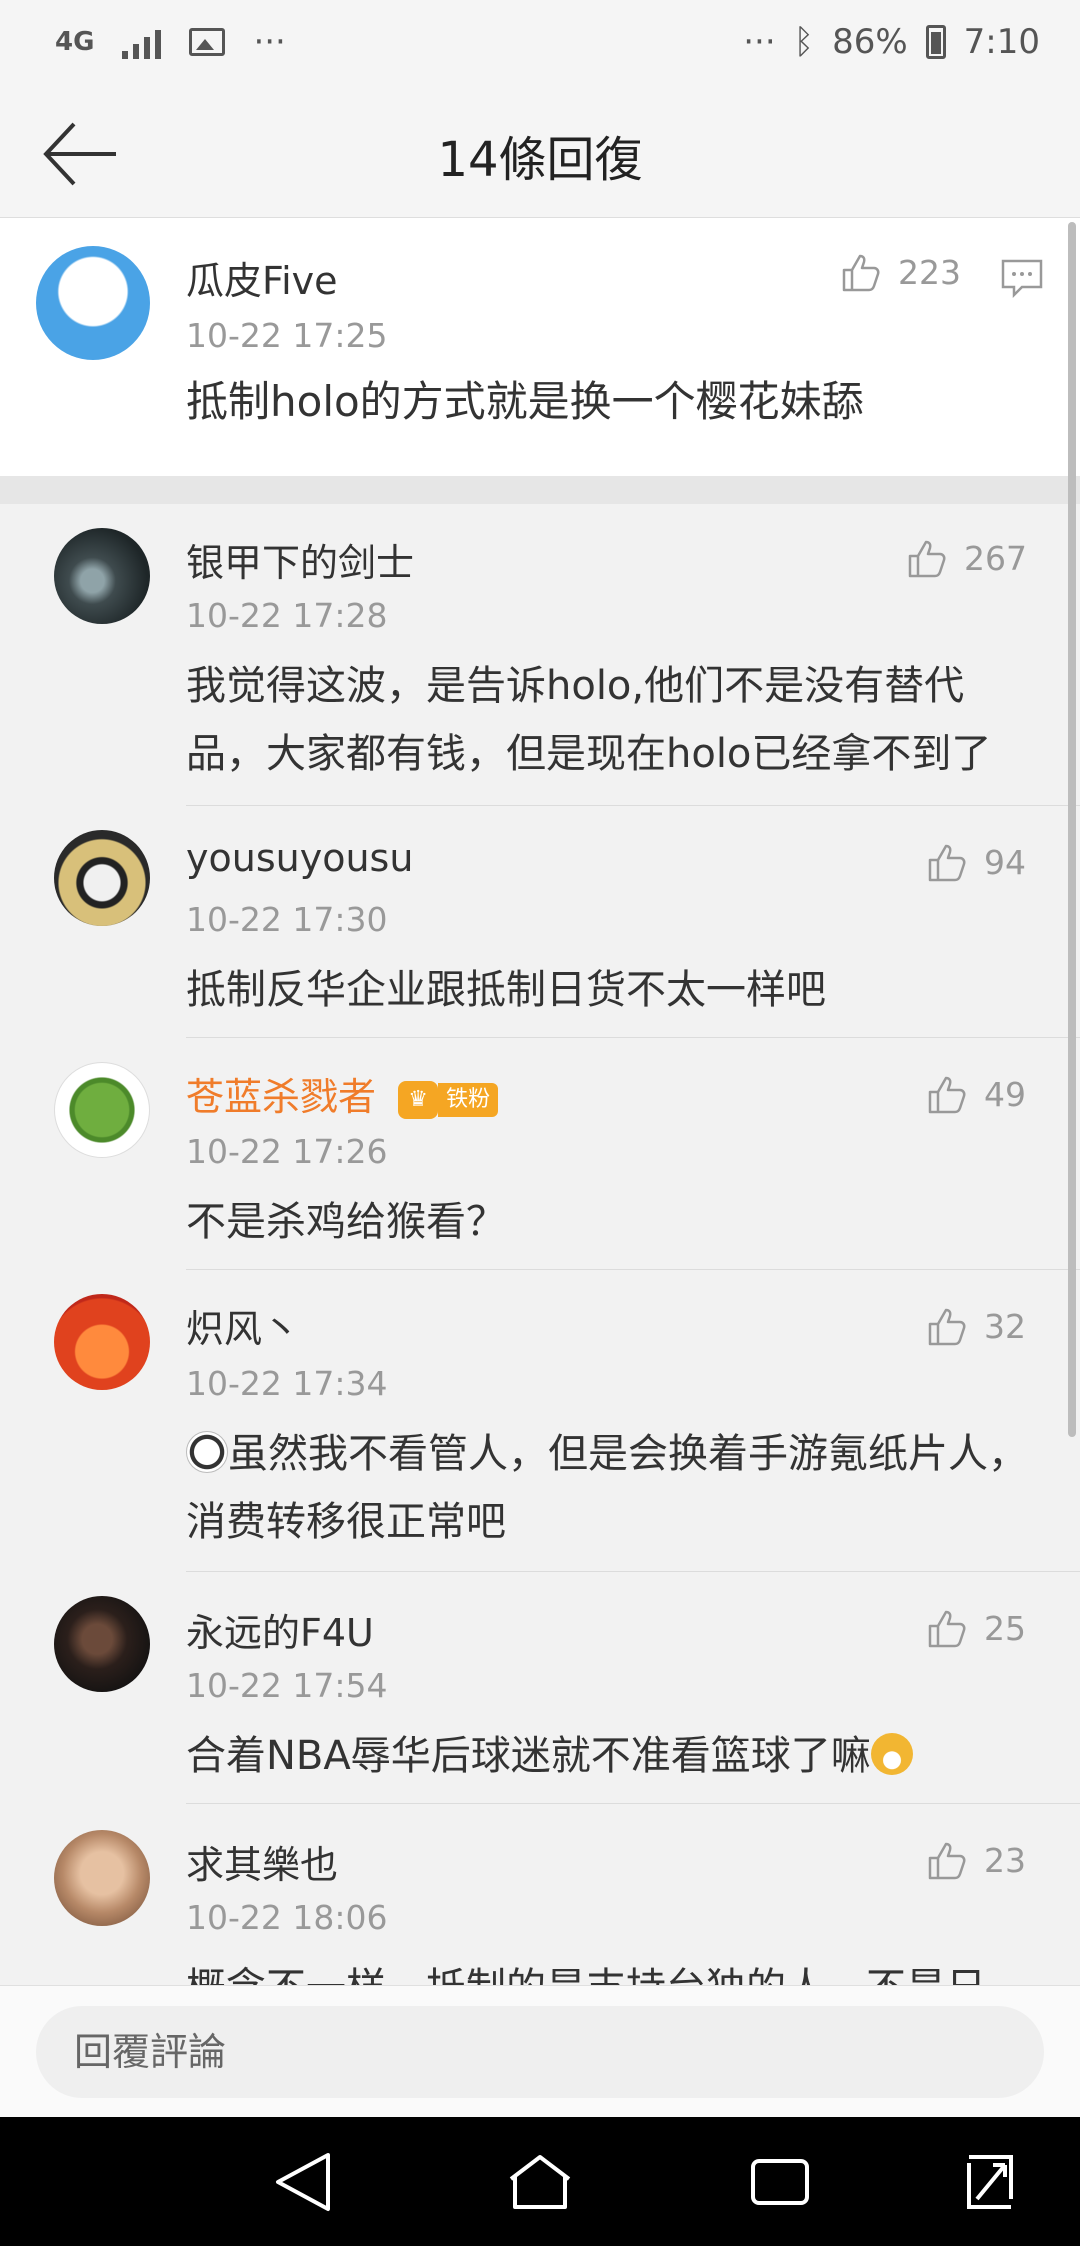 The image size is (1080, 2246). I want to click on clock: 7:10, so click(1001, 42).